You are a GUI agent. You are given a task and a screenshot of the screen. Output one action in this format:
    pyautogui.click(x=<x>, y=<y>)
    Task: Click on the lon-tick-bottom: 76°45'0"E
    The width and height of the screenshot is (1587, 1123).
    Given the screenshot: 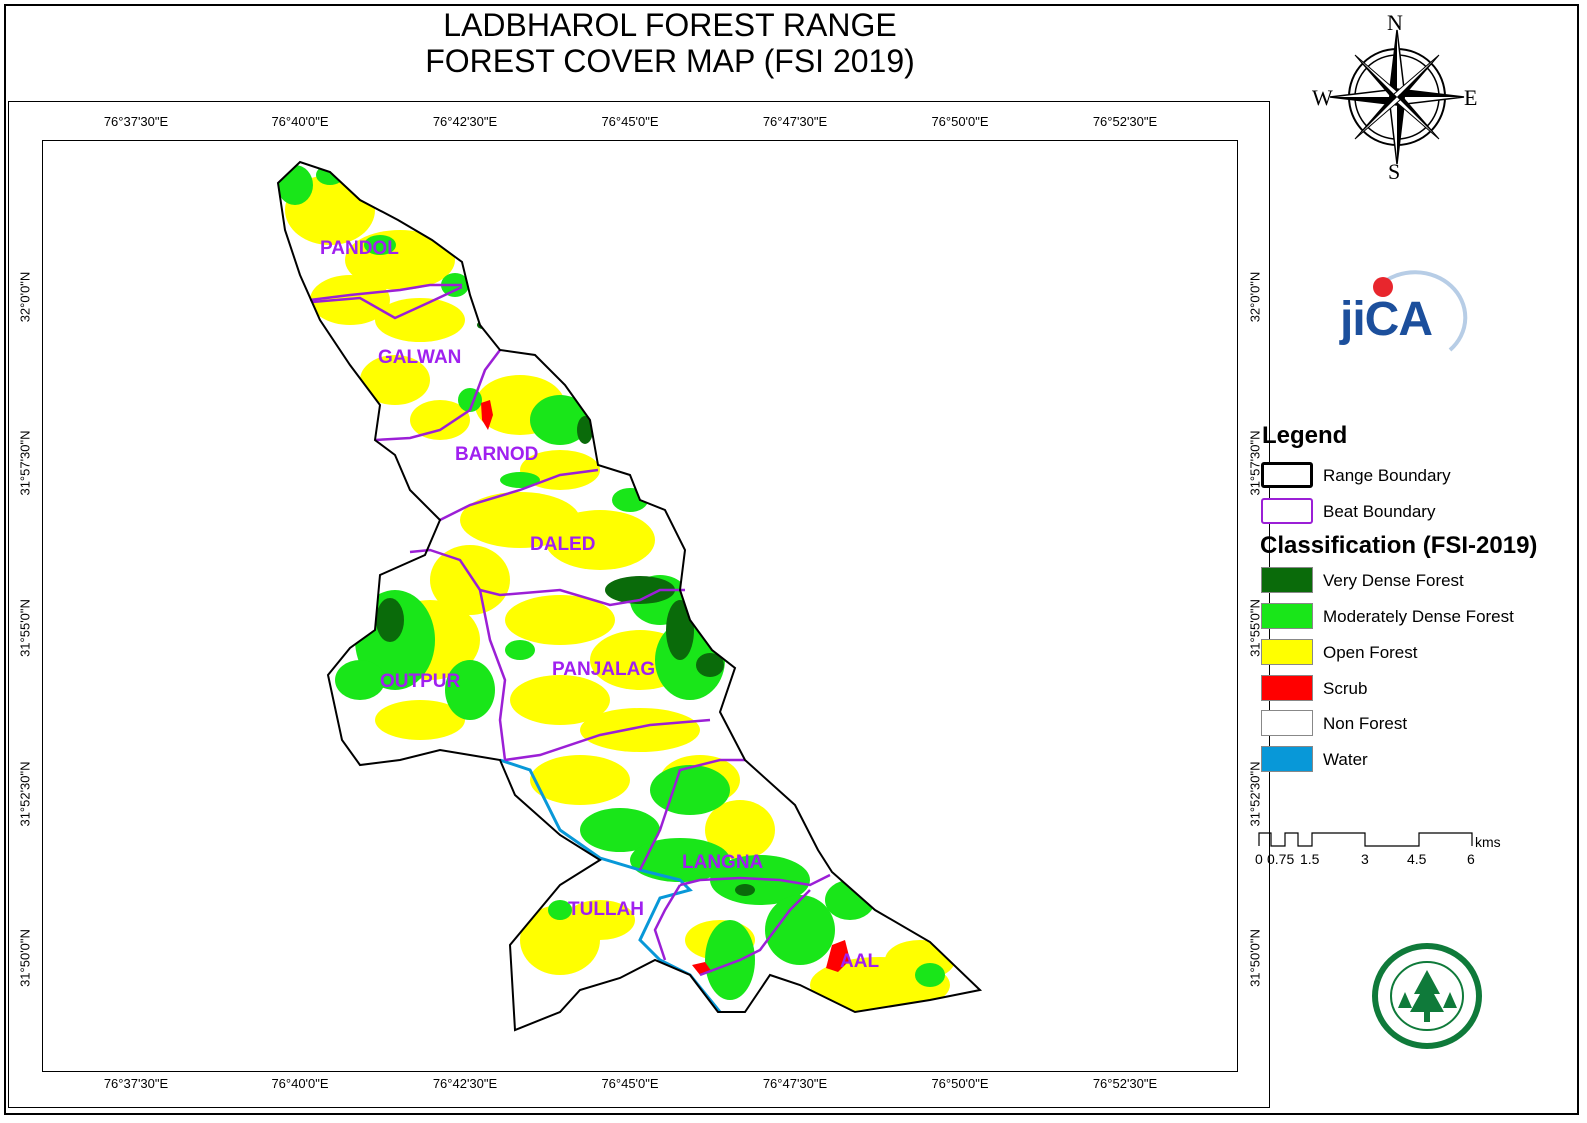 What is the action you would take?
    pyautogui.click(x=630, y=1083)
    